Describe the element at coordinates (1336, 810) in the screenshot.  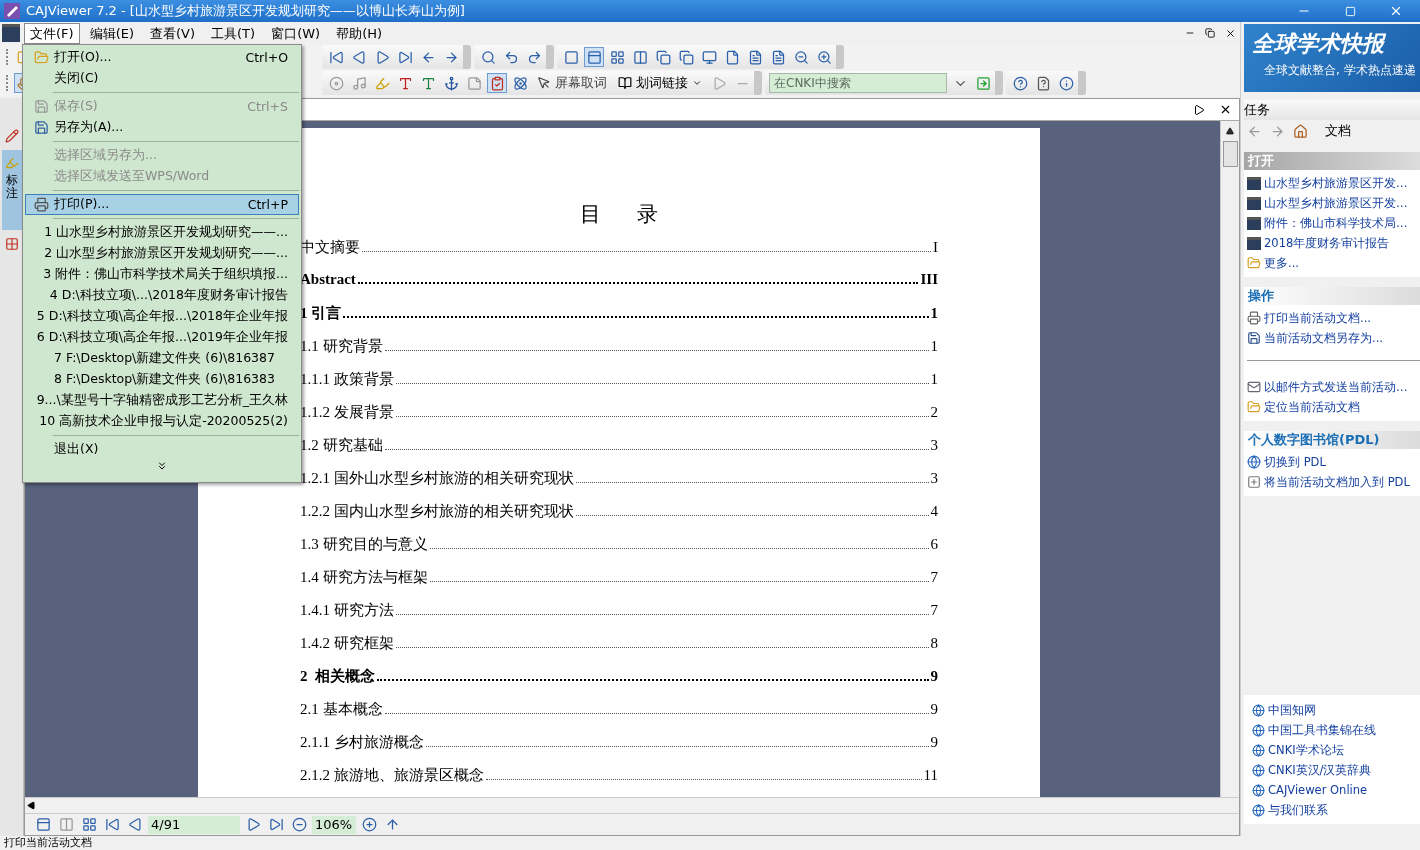
I see `web-link: 与我们联系` at that location.